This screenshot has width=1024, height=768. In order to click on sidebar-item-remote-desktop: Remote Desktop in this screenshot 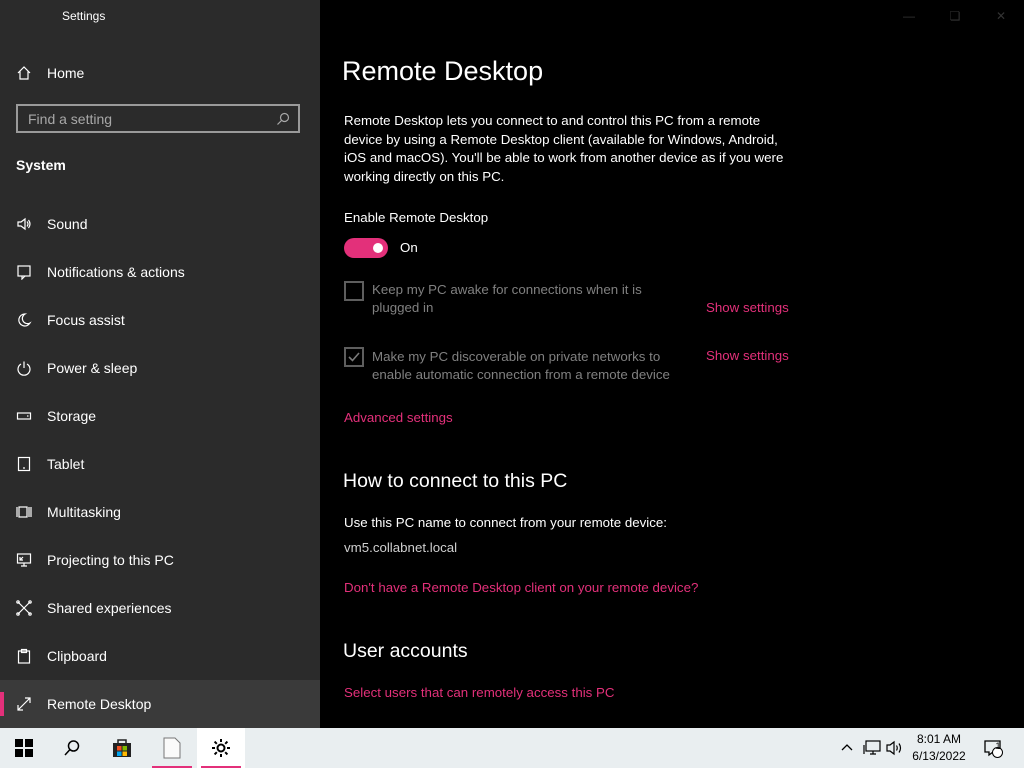, I will do `click(160, 704)`.